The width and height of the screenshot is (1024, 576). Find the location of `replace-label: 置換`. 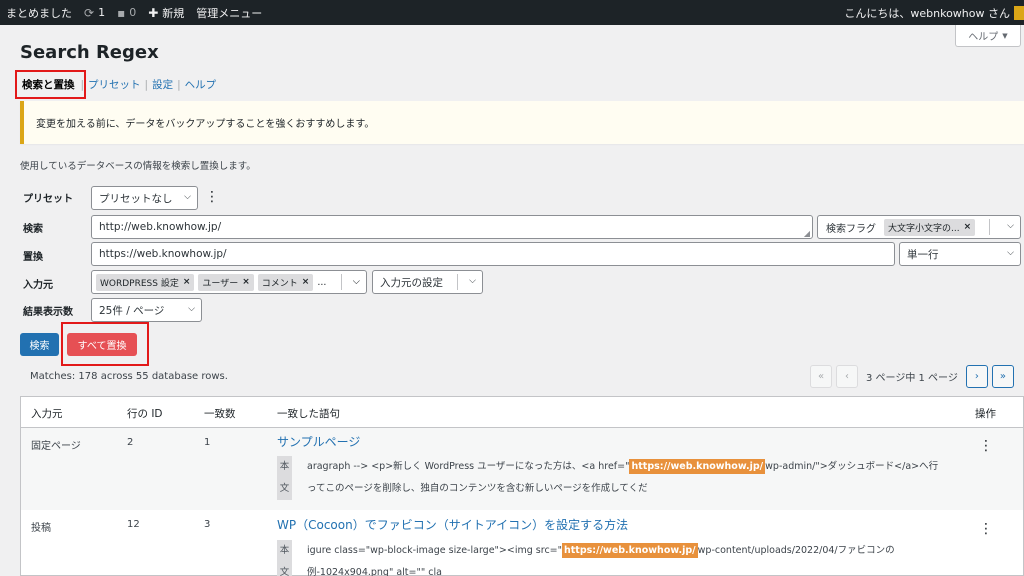

replace-label: 置換 is located at coordinates (33, 257).